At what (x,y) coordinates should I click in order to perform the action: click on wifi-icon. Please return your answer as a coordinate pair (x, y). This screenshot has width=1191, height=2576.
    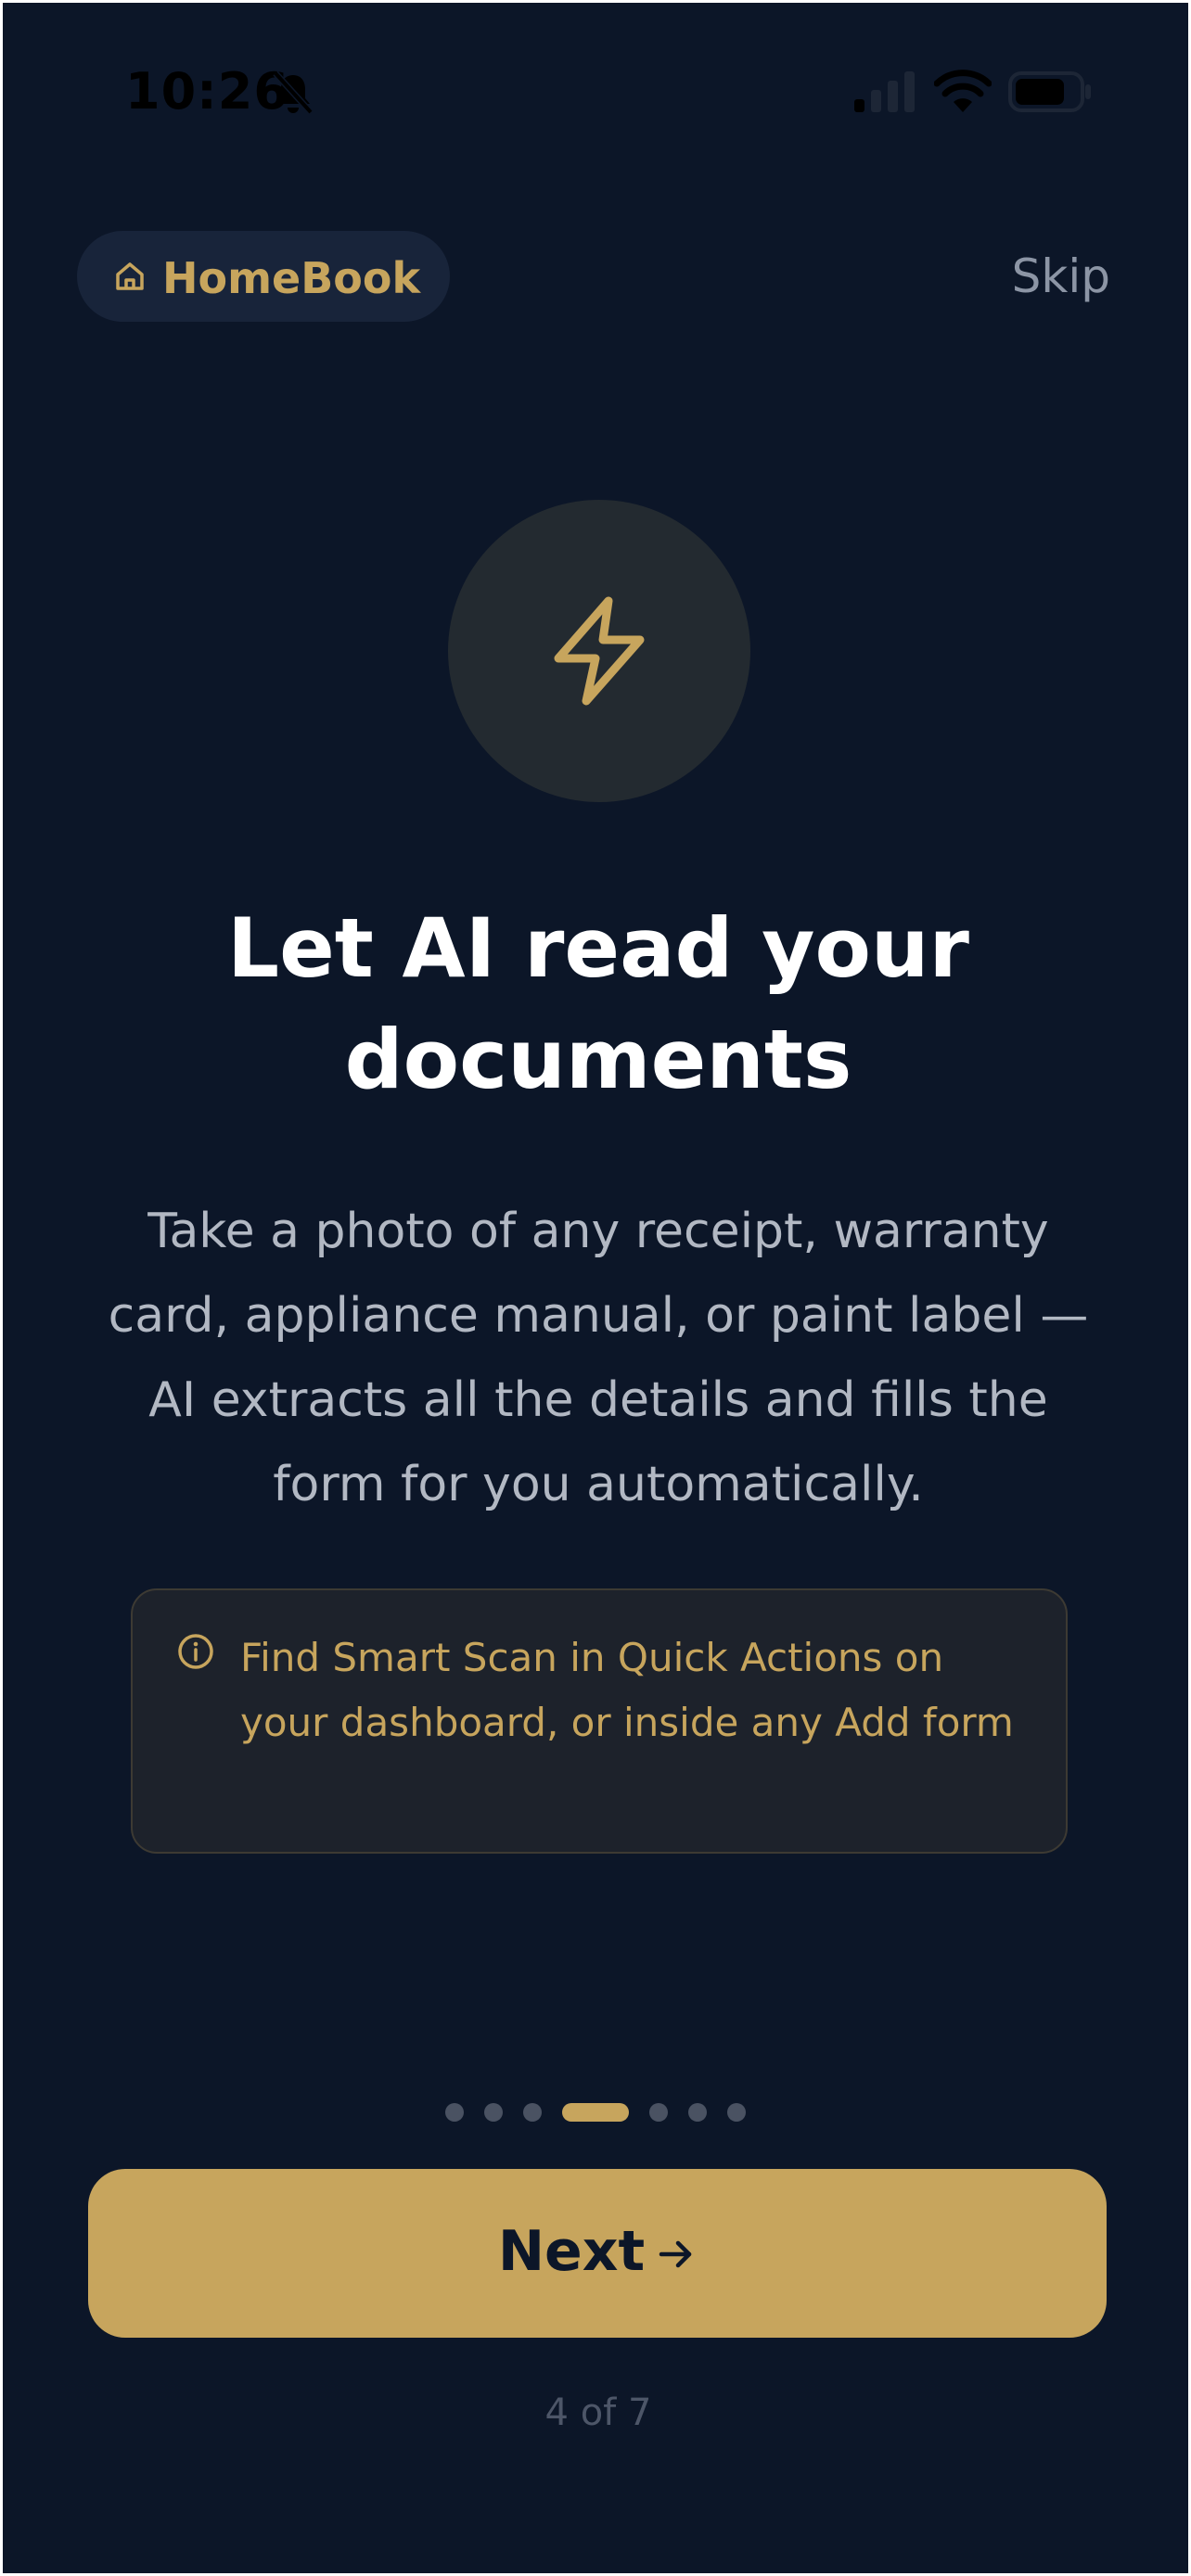
    Looking at the image, I should click on (963, 91).